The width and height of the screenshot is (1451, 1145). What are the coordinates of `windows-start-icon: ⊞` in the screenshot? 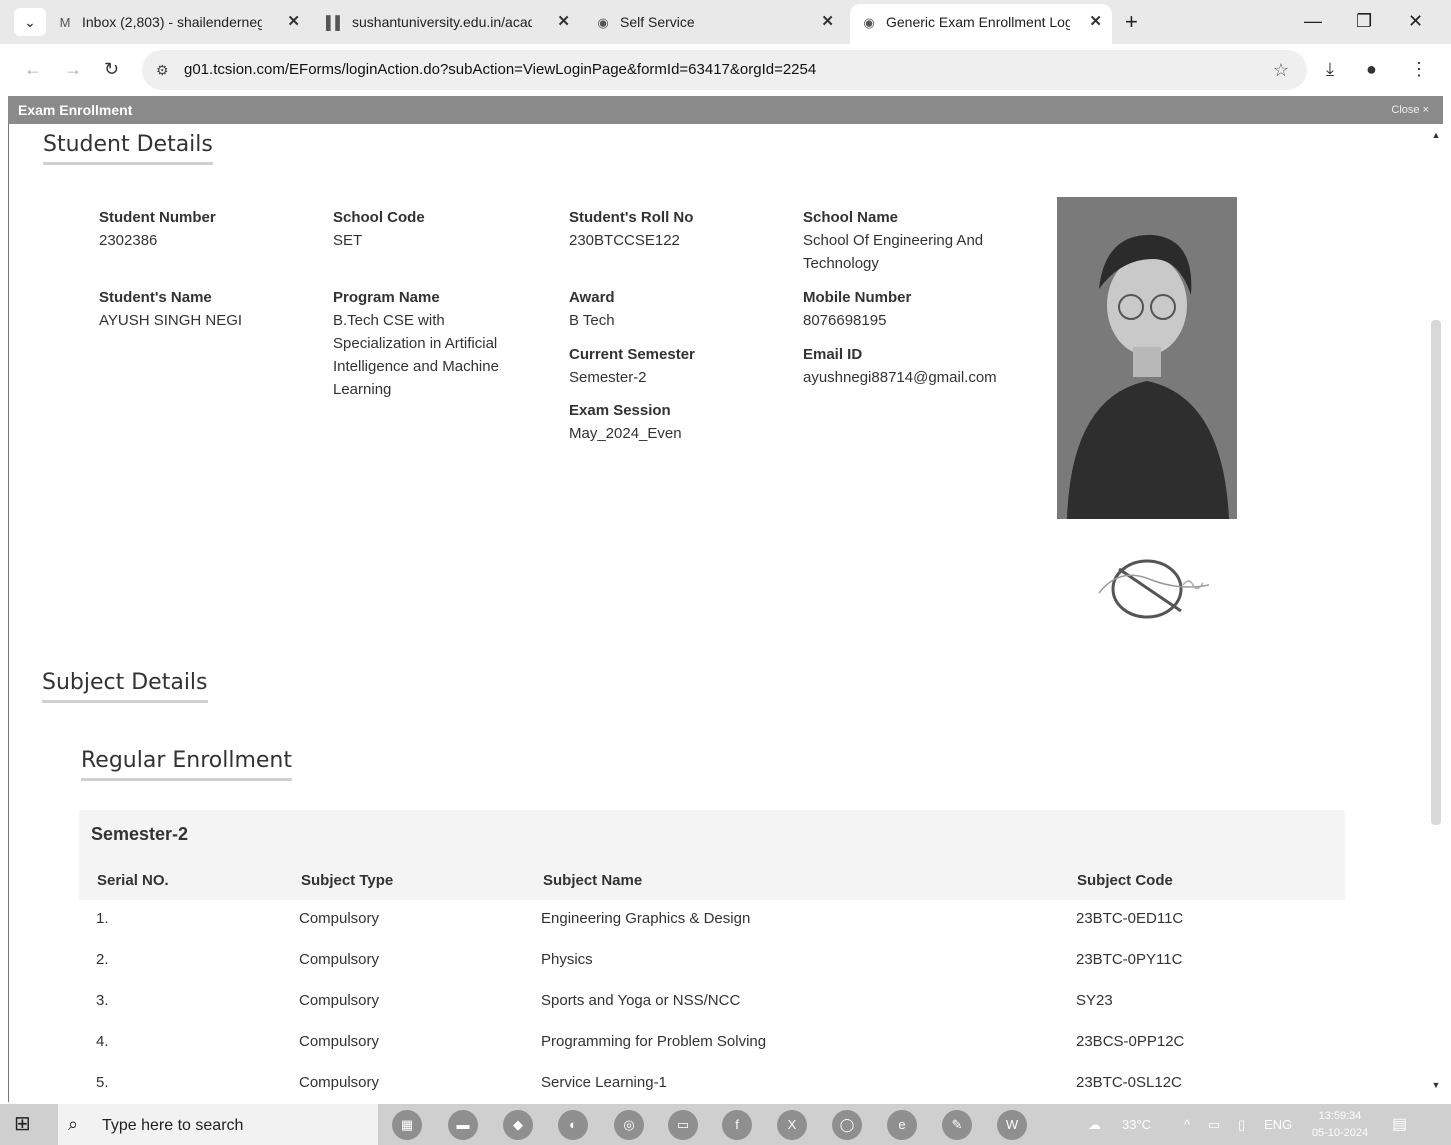 It's located at (22, 1124).